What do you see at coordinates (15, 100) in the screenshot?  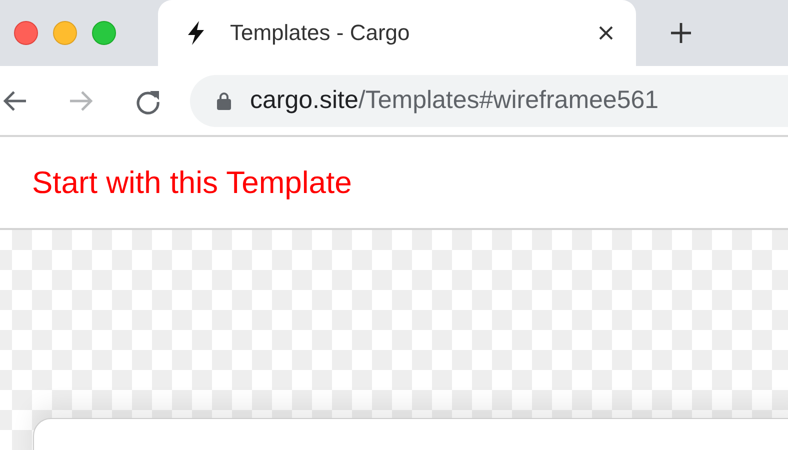 I see `back-icon` at bounding box center [15, 100].